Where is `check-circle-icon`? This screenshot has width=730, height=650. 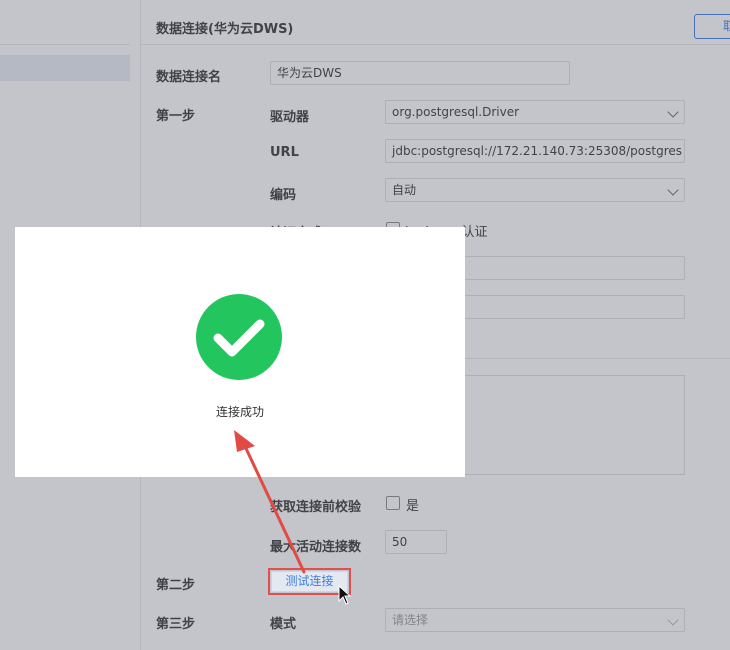 check-circle-icon is located at coordinates (239, 337).